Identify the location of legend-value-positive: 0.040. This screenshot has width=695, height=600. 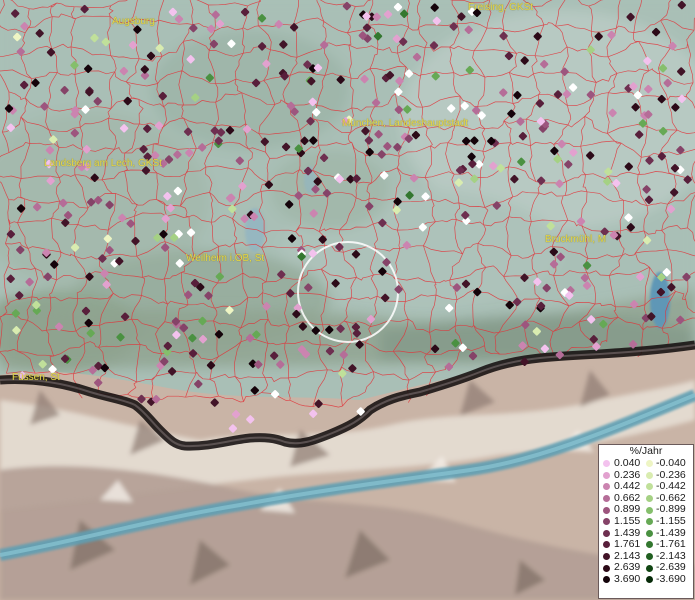
(627, 463).